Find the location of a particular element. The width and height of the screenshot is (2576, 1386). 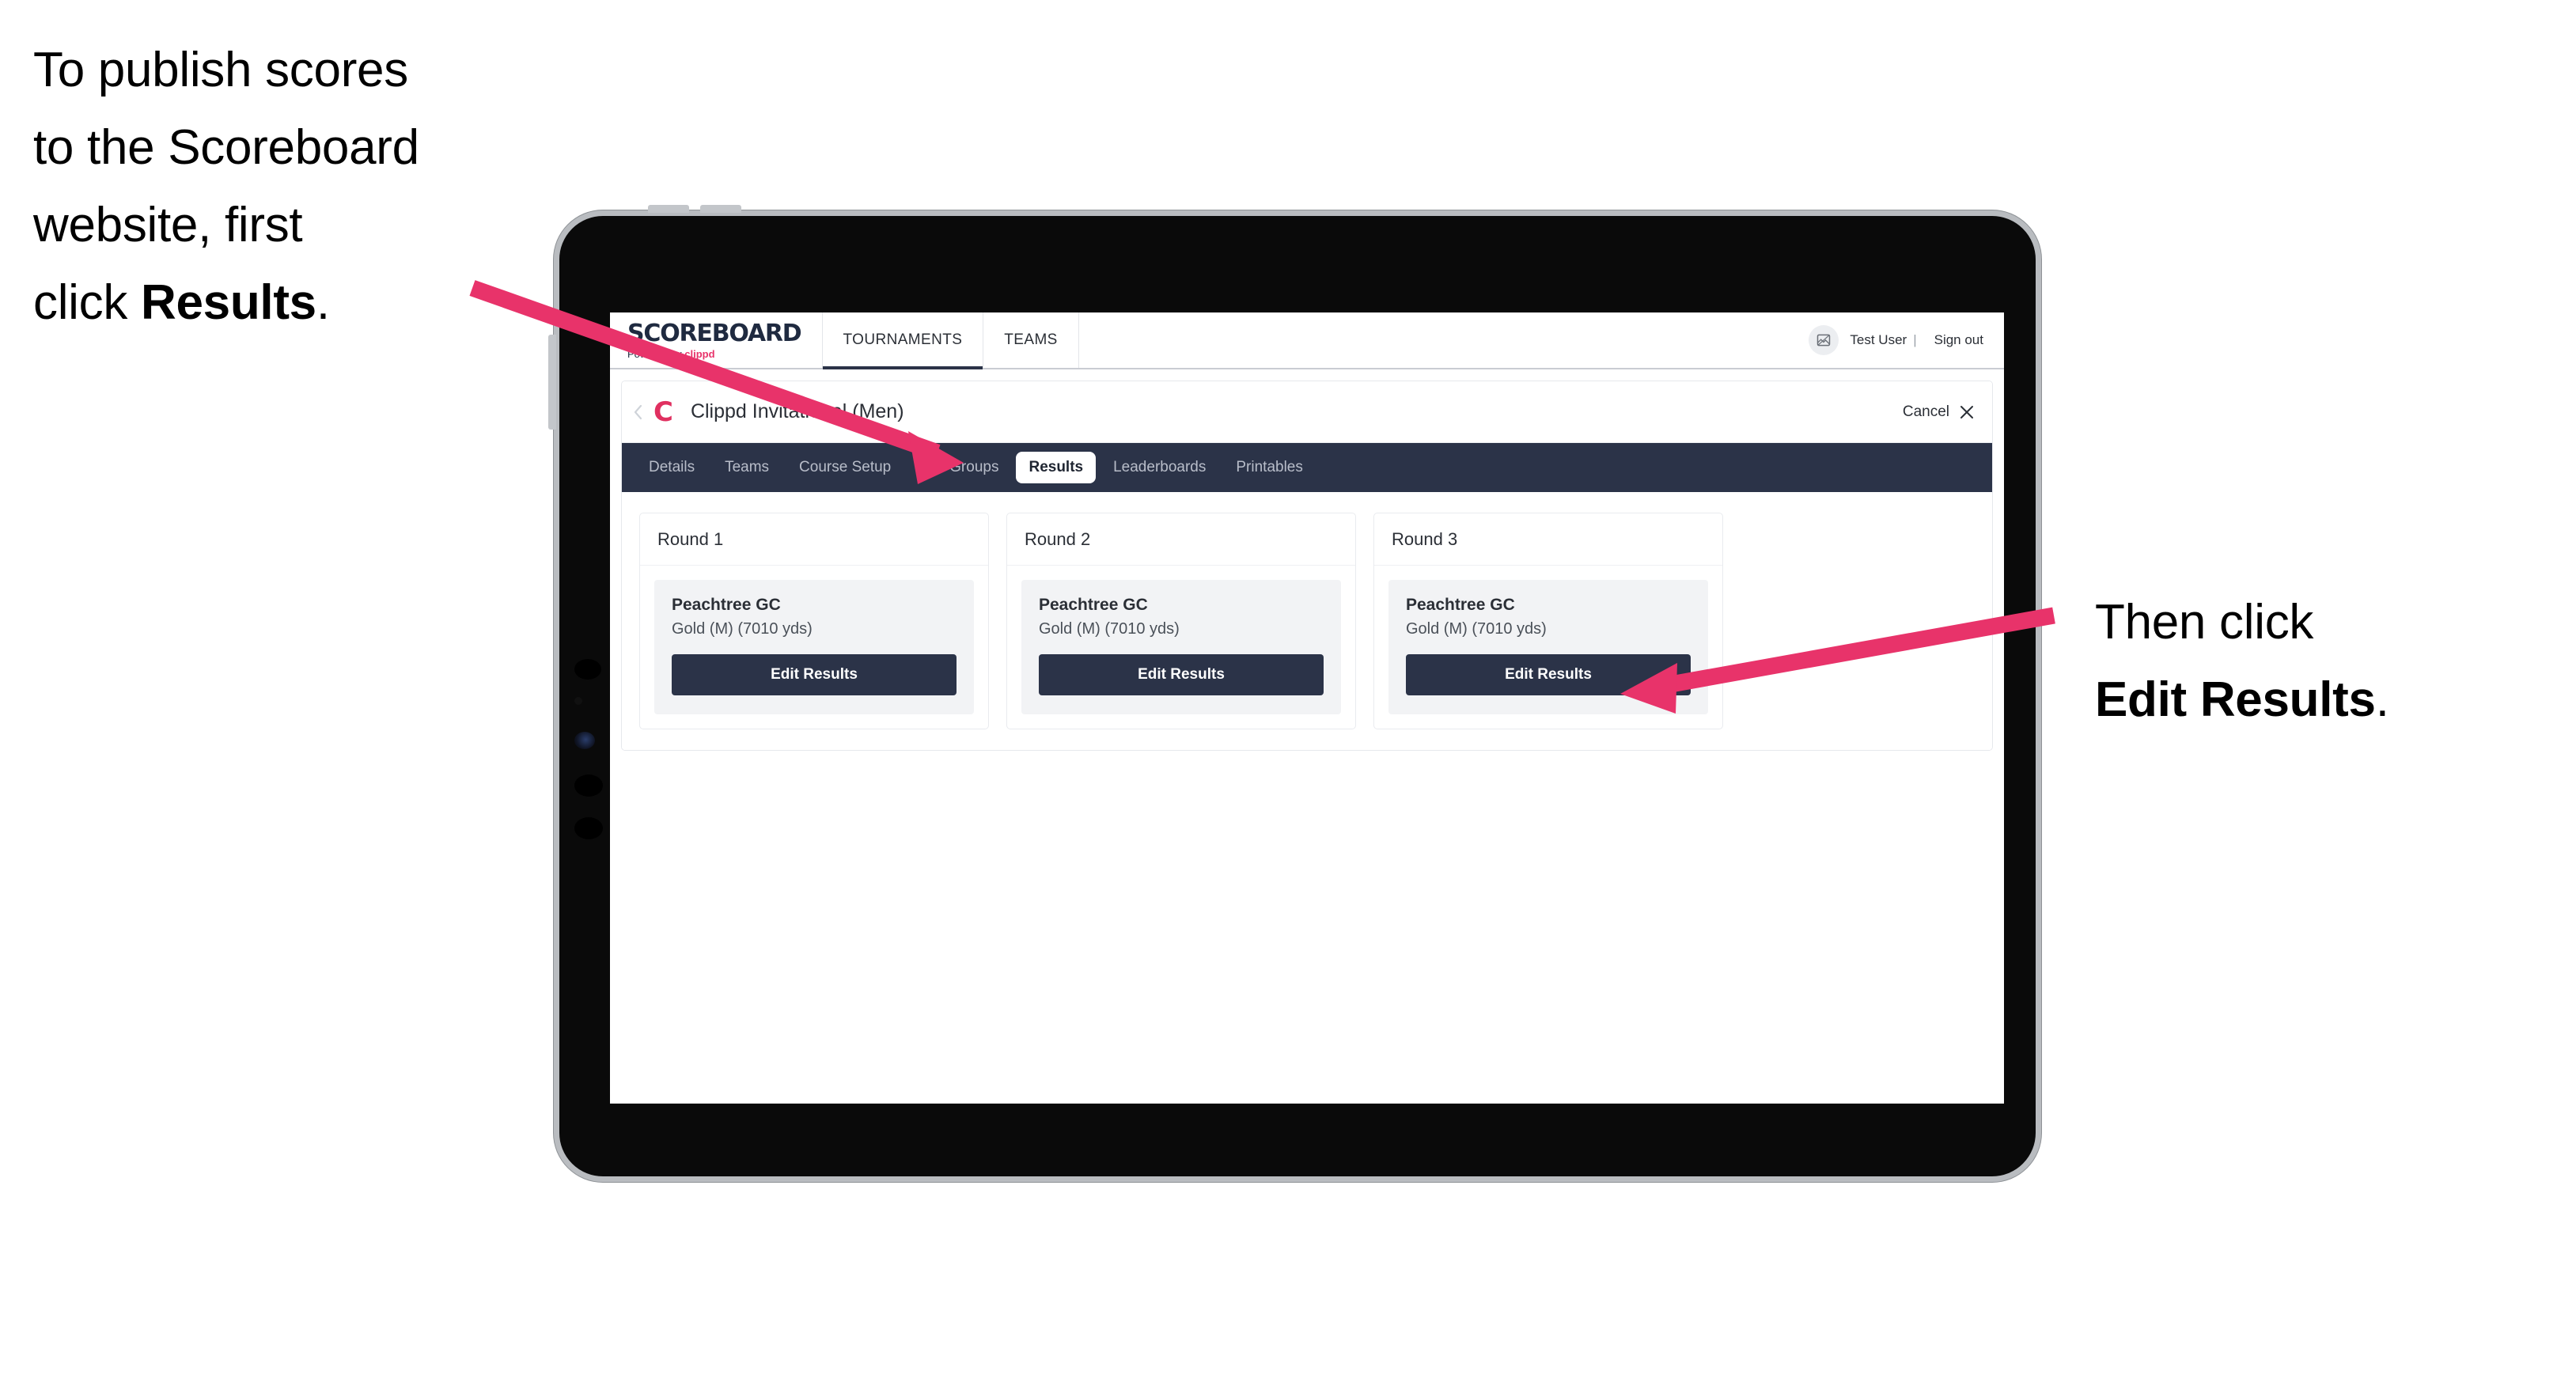

tab-teams-label: Teams is located at coordinates (747, 467).